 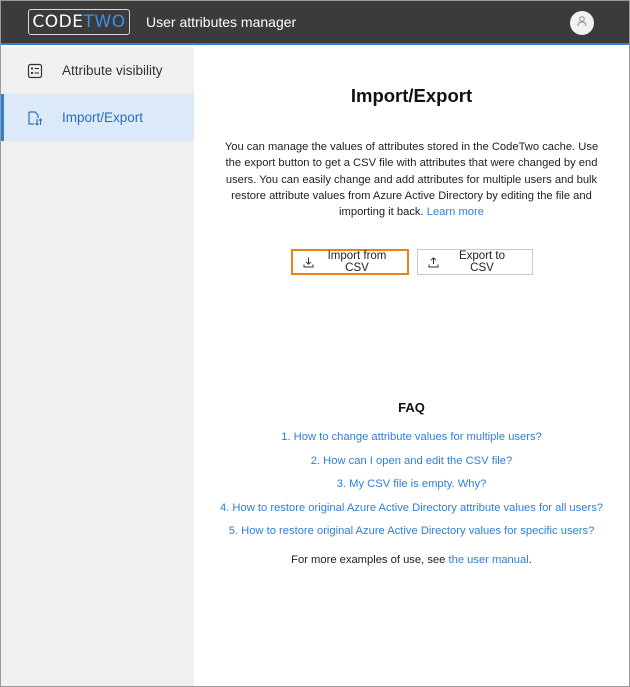 I want to click on app-title: User attributes manager, so click(x=221, y=22).